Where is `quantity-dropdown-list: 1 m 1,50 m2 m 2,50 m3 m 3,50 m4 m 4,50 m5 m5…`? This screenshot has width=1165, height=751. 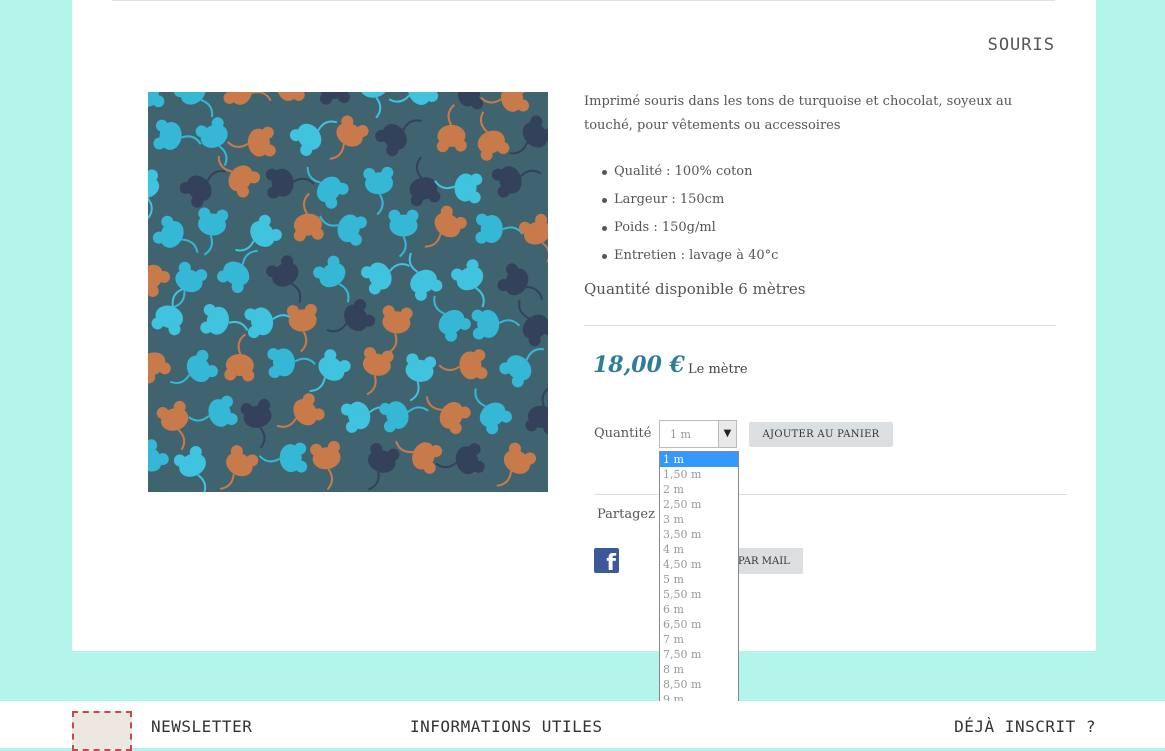
quantity-dropdown-list: 1 m 1,50 m2 m 2,50 m3 m 3,50 m4 m 4,50 m5 m5… is located at coordinates (699, 594).